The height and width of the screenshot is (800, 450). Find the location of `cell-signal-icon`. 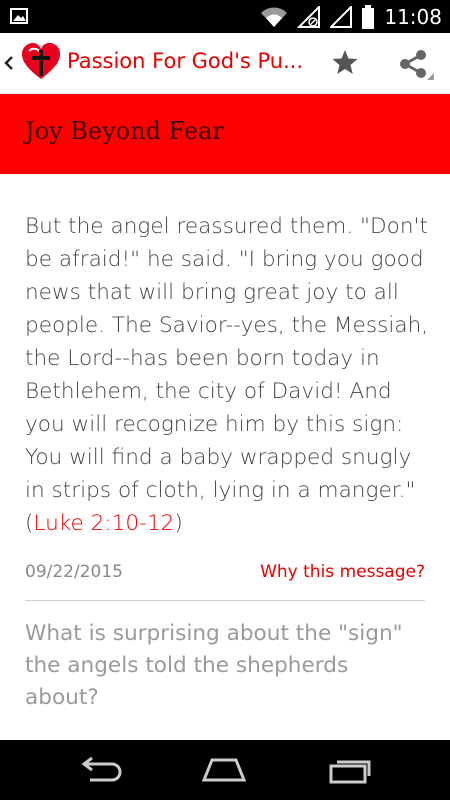

cell-signal-icon is located at coordinates (341, 16).